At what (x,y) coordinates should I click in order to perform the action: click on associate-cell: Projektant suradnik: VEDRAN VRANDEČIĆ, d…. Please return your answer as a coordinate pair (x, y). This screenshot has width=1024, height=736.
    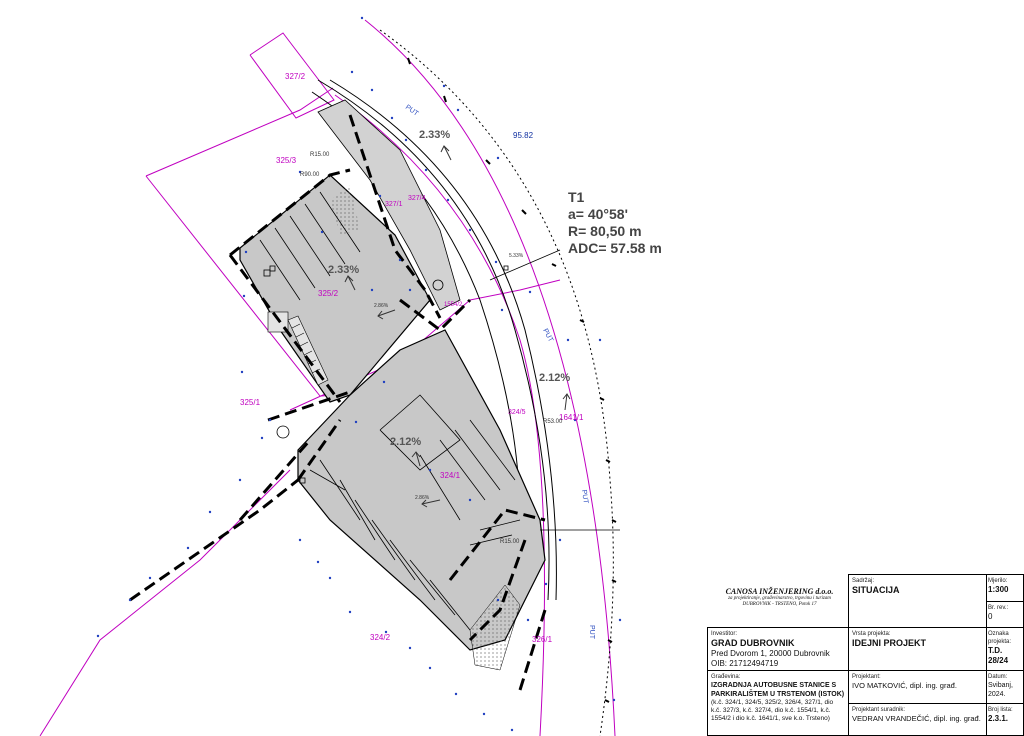
    Looking at the image, I should click on (917, 719).